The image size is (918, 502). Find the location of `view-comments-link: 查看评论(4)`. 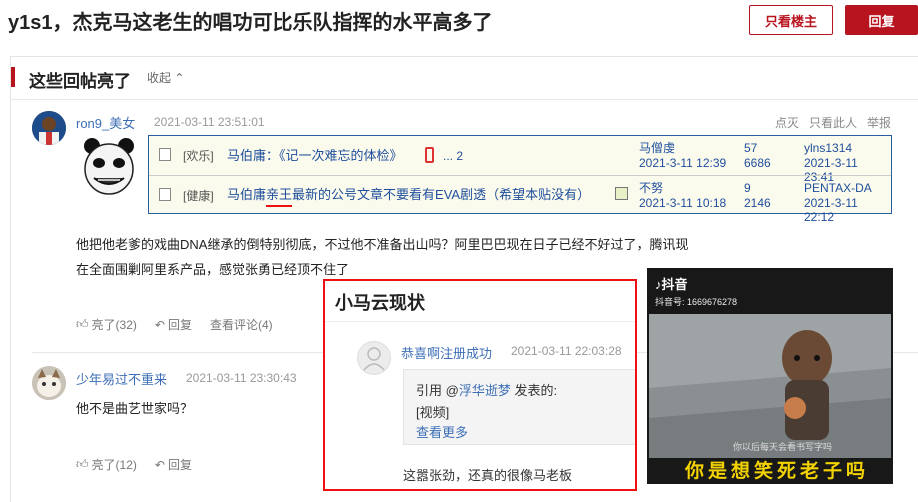

view-comments-link: 查看评论(4) is located at coordinates (241, 324).